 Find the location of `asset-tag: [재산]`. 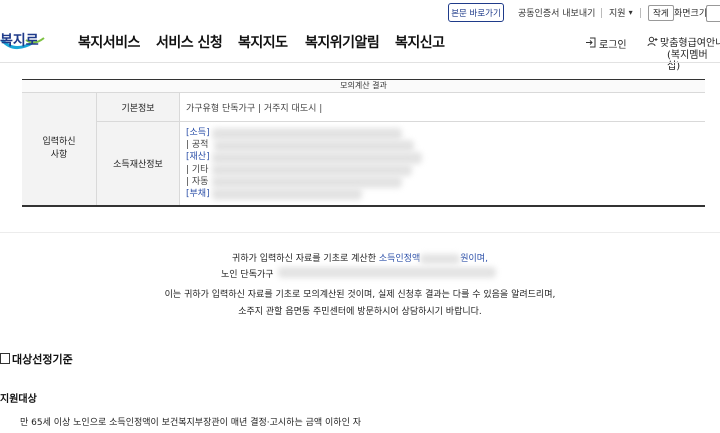

asset-tag: [재산] is located at coordinates (198, 157).